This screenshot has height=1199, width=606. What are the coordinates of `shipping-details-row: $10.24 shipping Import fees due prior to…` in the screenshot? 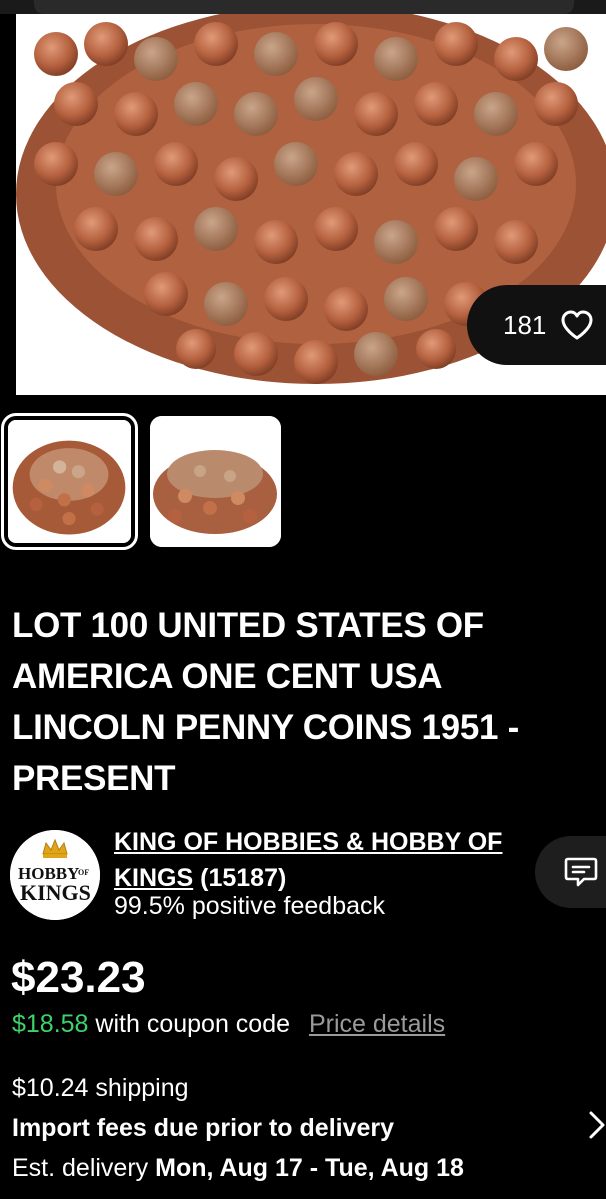 It's located at (309, 1128).